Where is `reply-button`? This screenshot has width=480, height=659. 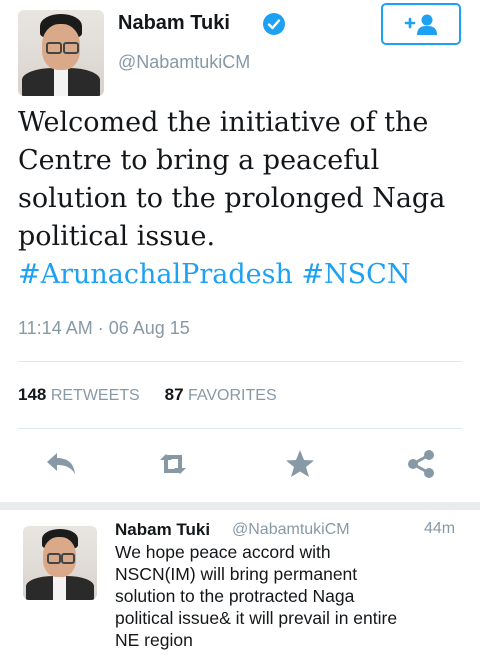 reply-button is located at coordinates (61, 464).